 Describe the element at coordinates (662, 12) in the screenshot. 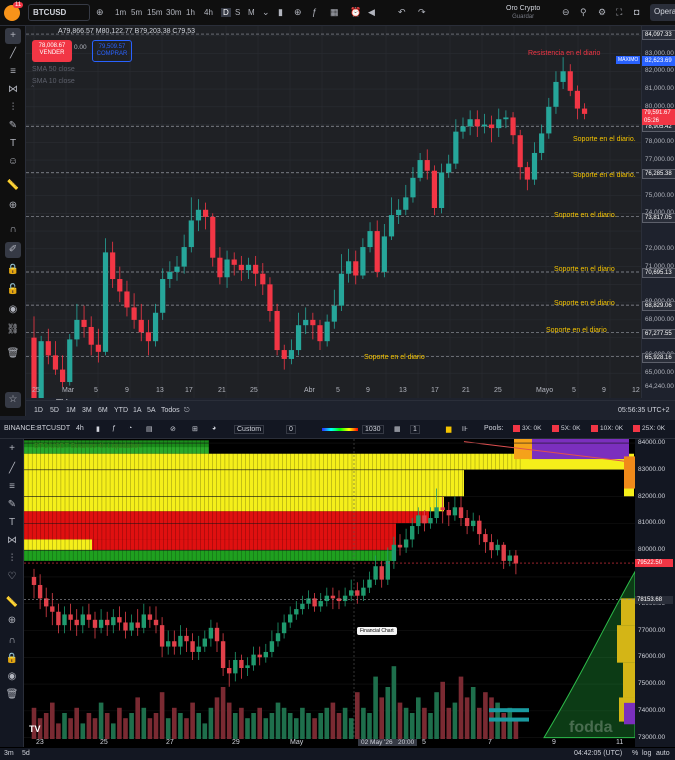

I see `trade-button: Opera` at that location.